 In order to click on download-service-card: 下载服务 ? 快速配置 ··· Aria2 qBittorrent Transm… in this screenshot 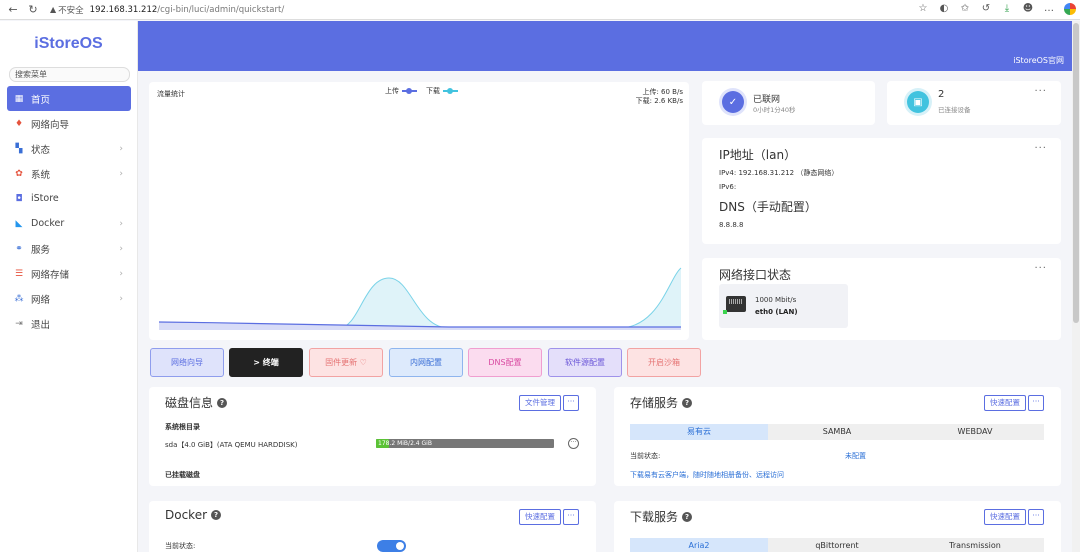, I will do `click(837, 526)`.